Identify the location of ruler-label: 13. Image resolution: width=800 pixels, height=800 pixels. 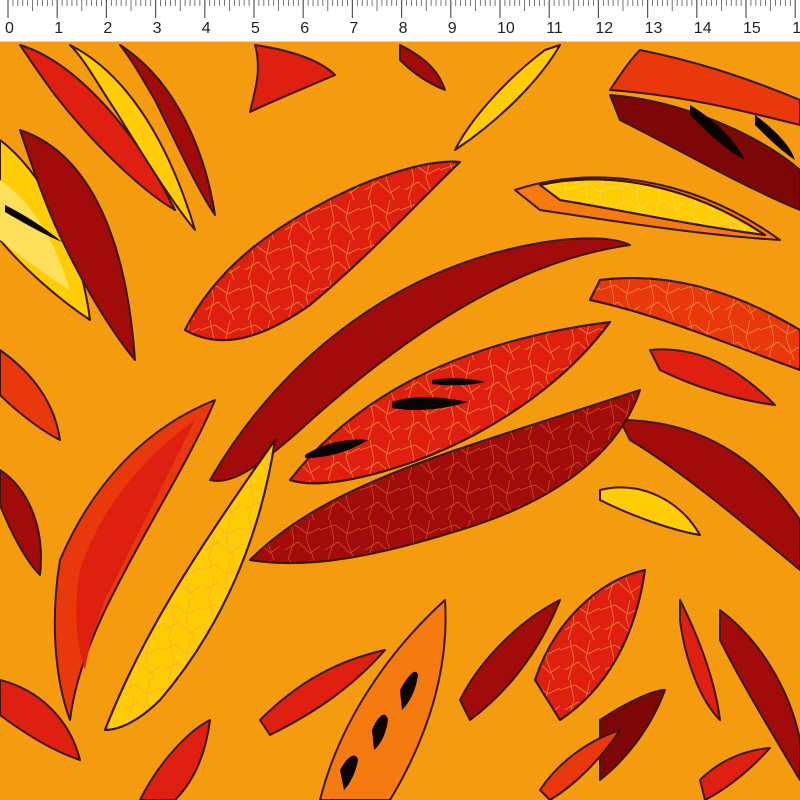
(654, 28).